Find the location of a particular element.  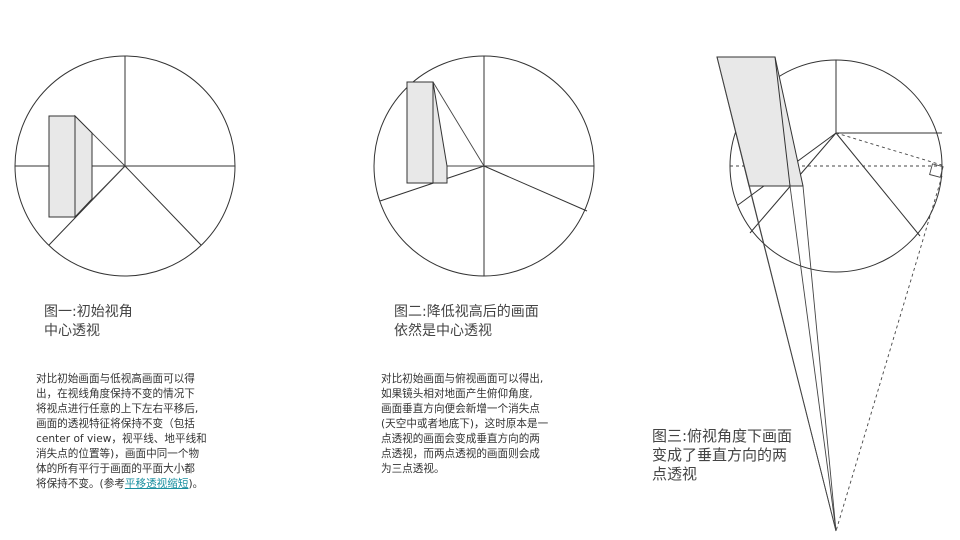

figure1-diagram is located at coordinates (125, 166).